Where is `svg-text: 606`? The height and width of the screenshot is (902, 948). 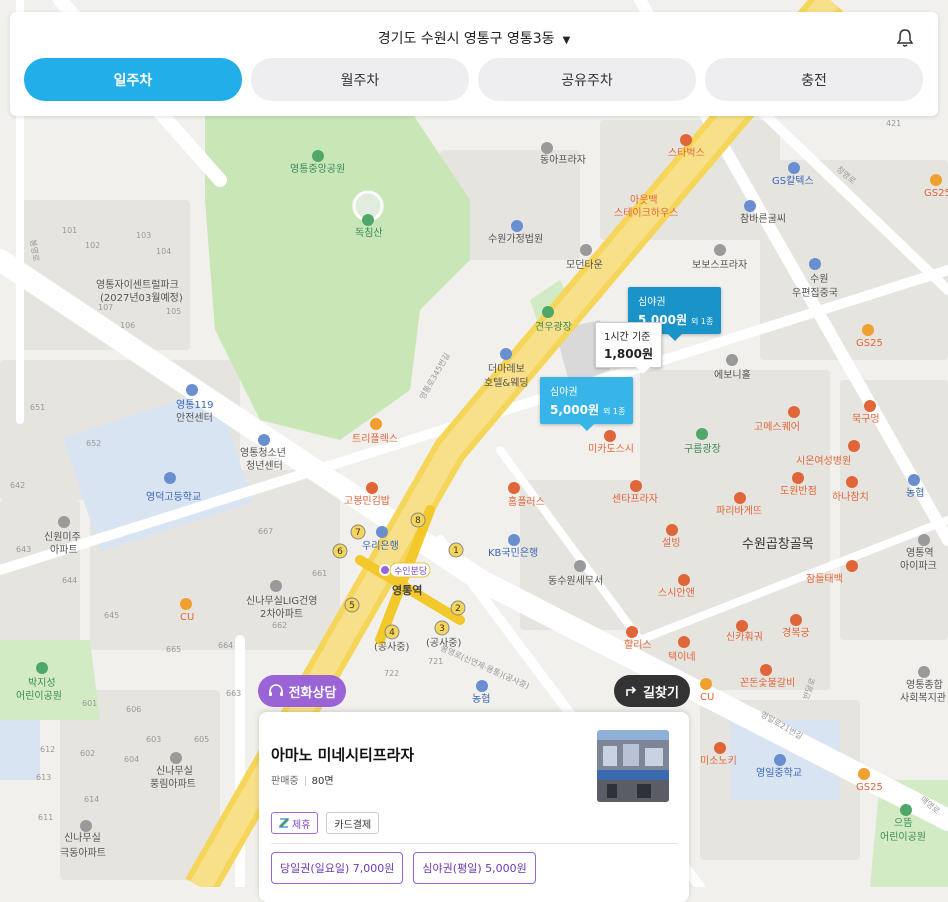 svg-text: 606 is located at coordinates (133, 709).